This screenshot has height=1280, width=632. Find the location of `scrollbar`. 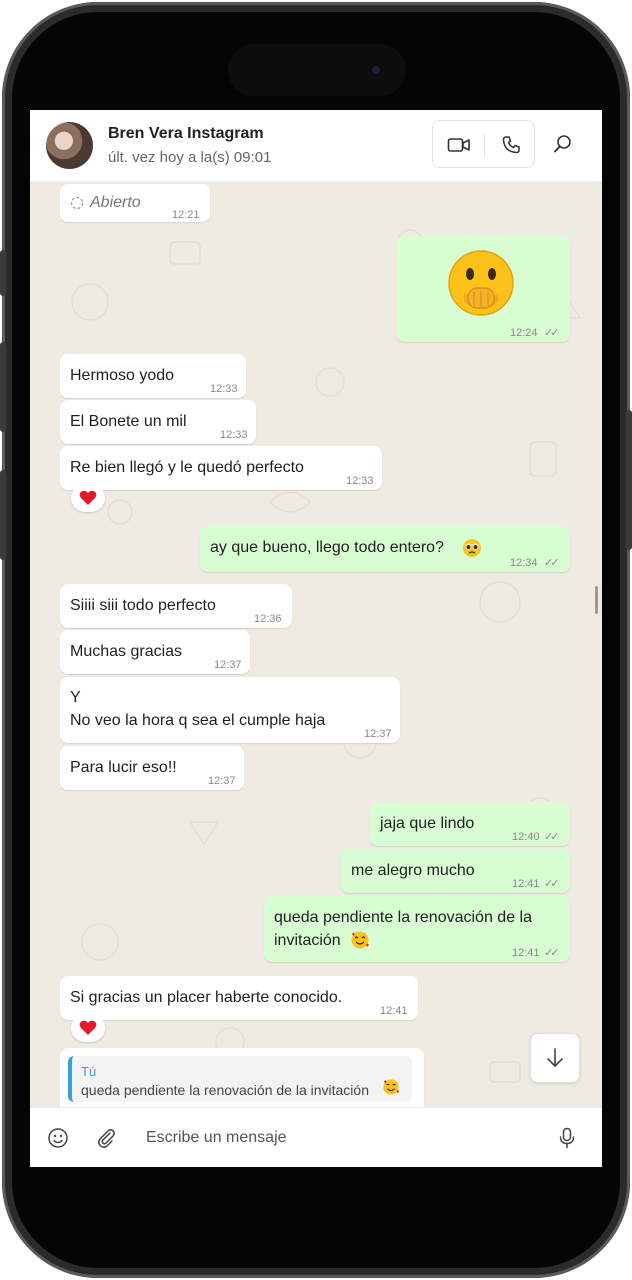

scrollbar is located at coordinates (596, 600).